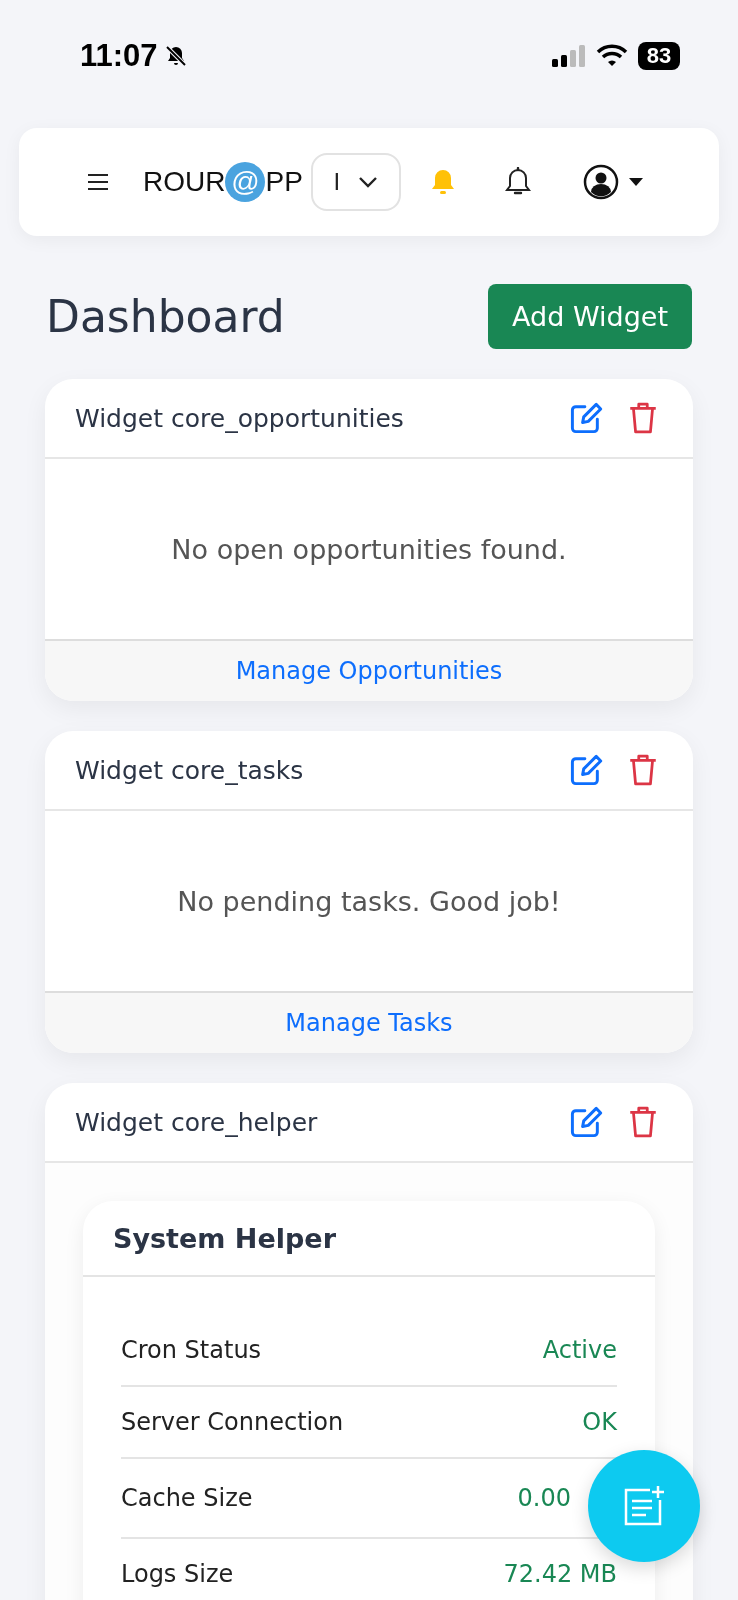 Image resolution: width=738 pixels, height=1600 pixels. What do you see at coordinates (223, 182) in the screenshot?
I see `logo: ROUR @ PP` at bounding box center [223, 182].